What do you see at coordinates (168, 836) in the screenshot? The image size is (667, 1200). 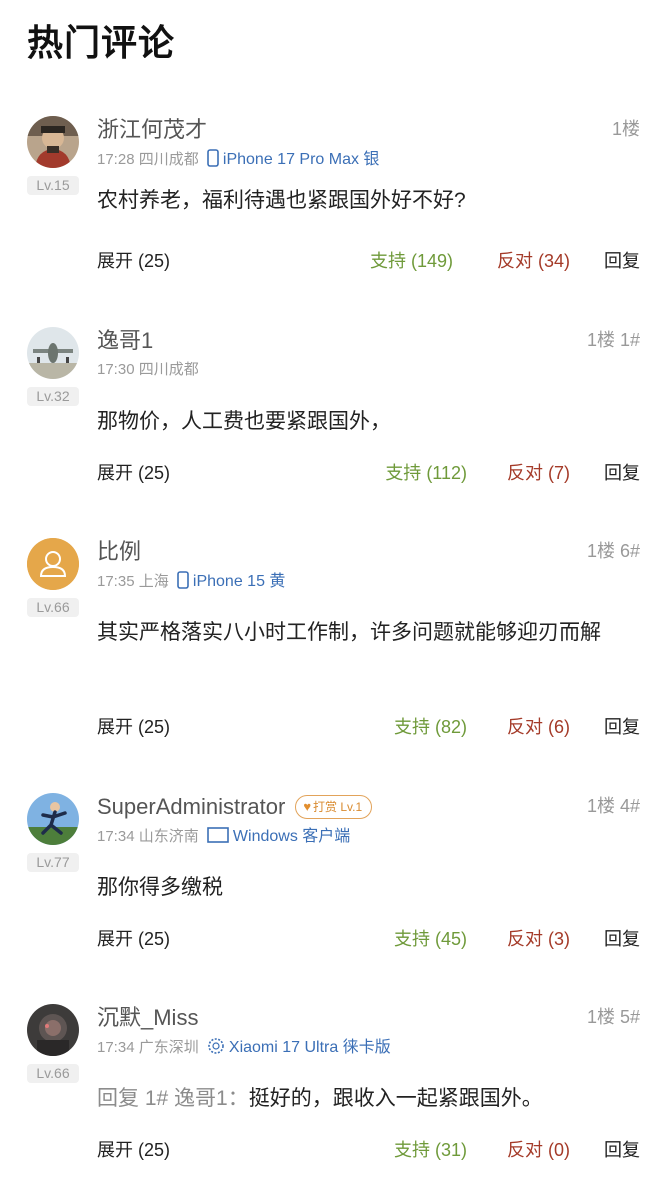 I see `post-location: 山东济南` at bounding box center [168, 836].